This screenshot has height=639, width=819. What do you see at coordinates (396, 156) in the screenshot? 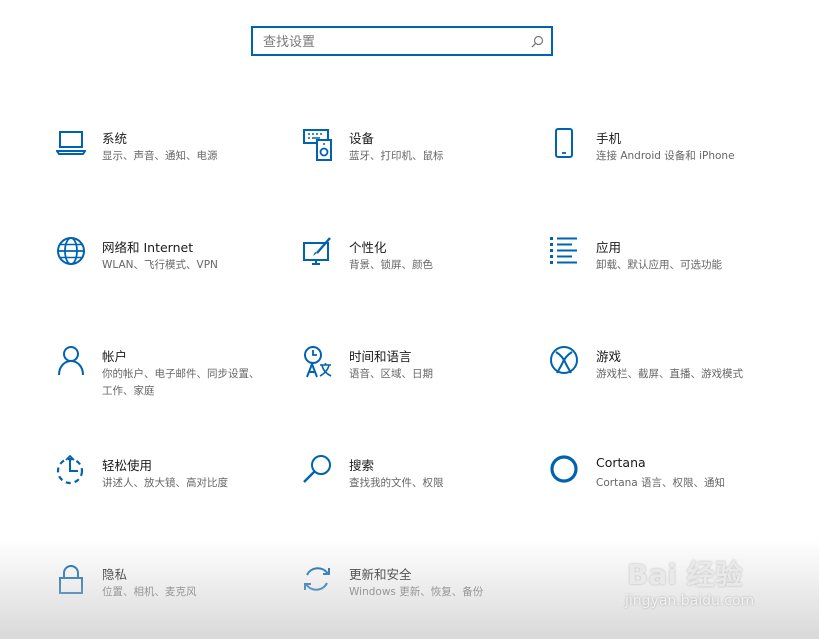
I see `tile-description: 蓝牙、打印机、鼠标` at bounding box center [396, 156].